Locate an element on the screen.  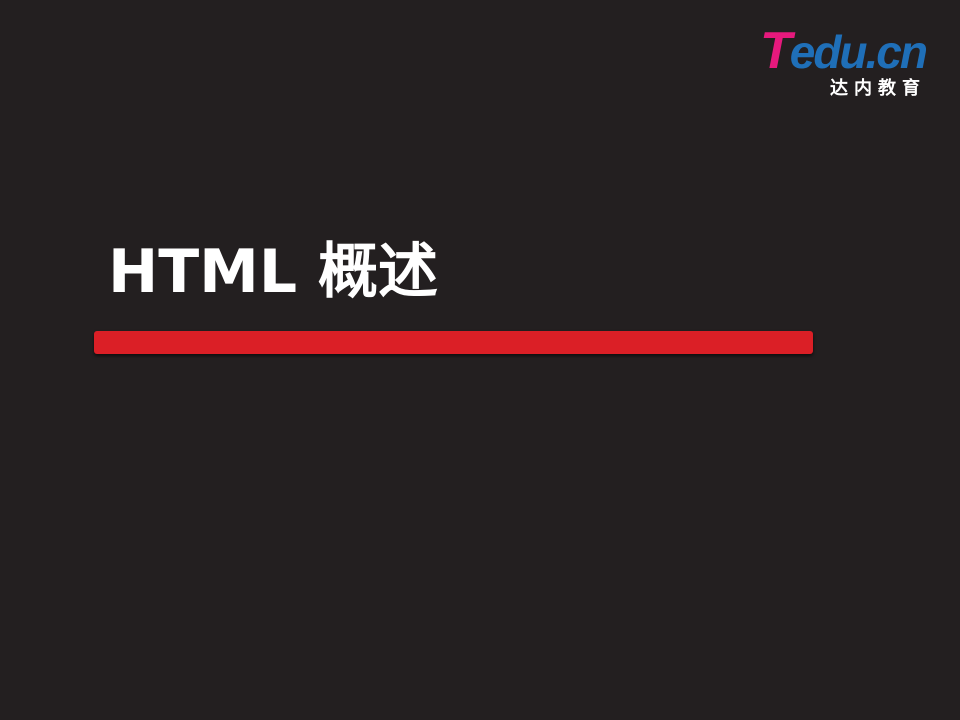
logo-wordmark: Tedu.cn is located at coordinates (844, 51).